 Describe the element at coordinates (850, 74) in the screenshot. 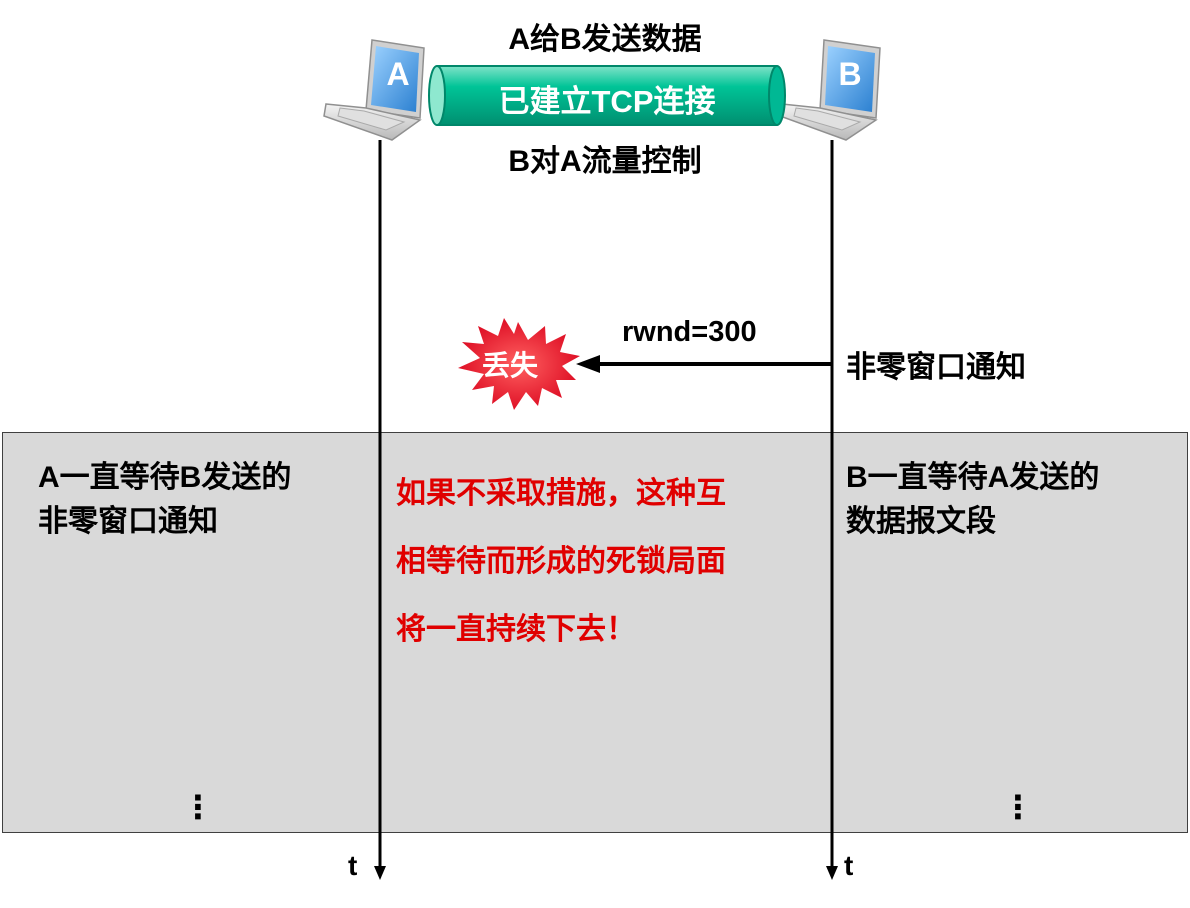

I see `host-b-label: B` at that location.